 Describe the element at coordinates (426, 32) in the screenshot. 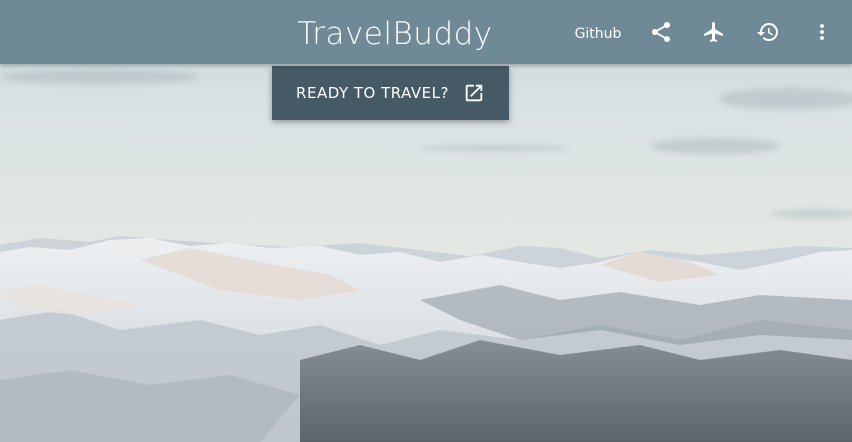

I see `app-bar: TravelBuddy Github` at that location.